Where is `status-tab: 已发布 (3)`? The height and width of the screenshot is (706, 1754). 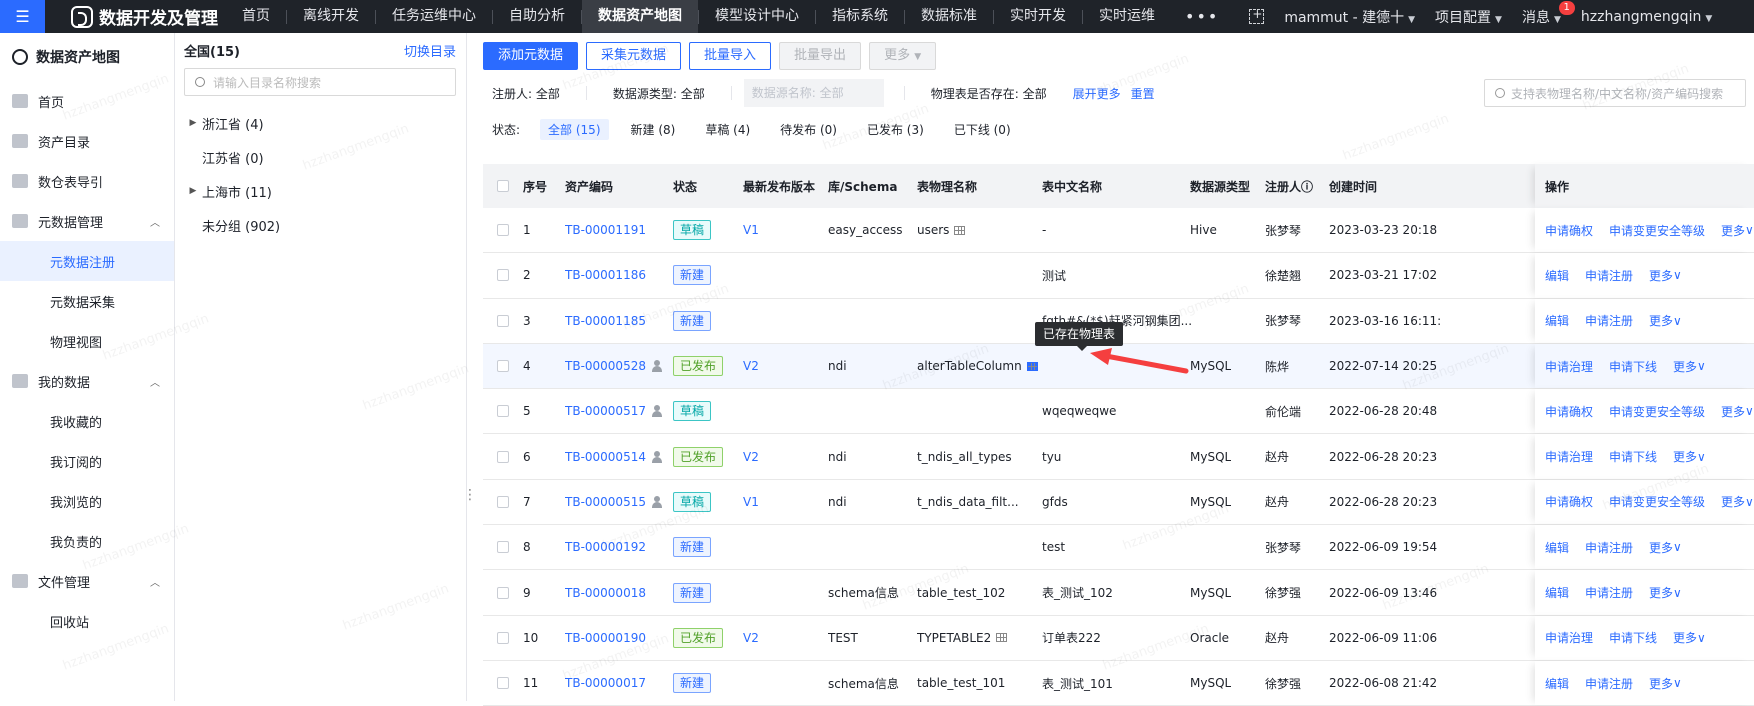
status-tab: 已发布 (3) is located at coordinates (895, 129).